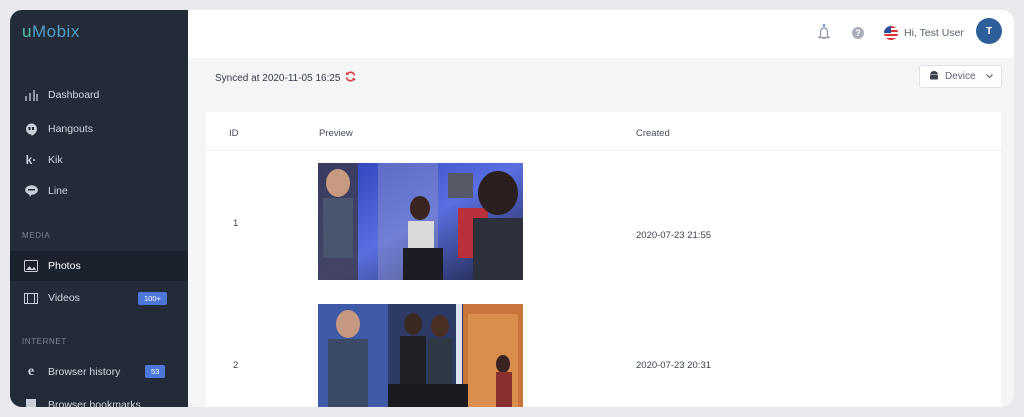 This screenshot has height=417, width=1024. What do you see at coordinates (74, 95) in the screenshot?
I see `sidebar-item-label: Dashboard` at bounding box center [74, 95].